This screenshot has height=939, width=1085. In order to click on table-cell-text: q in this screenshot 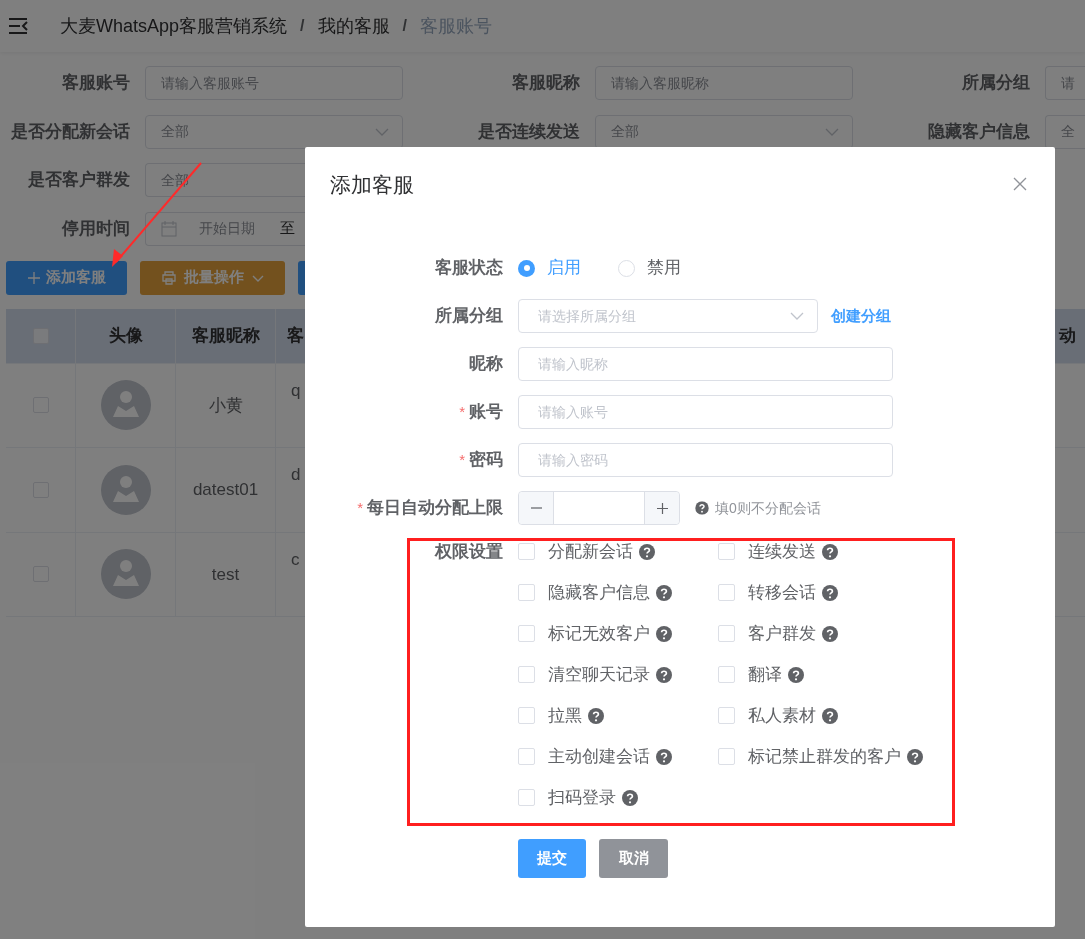, I will do `click(296, 390)`.